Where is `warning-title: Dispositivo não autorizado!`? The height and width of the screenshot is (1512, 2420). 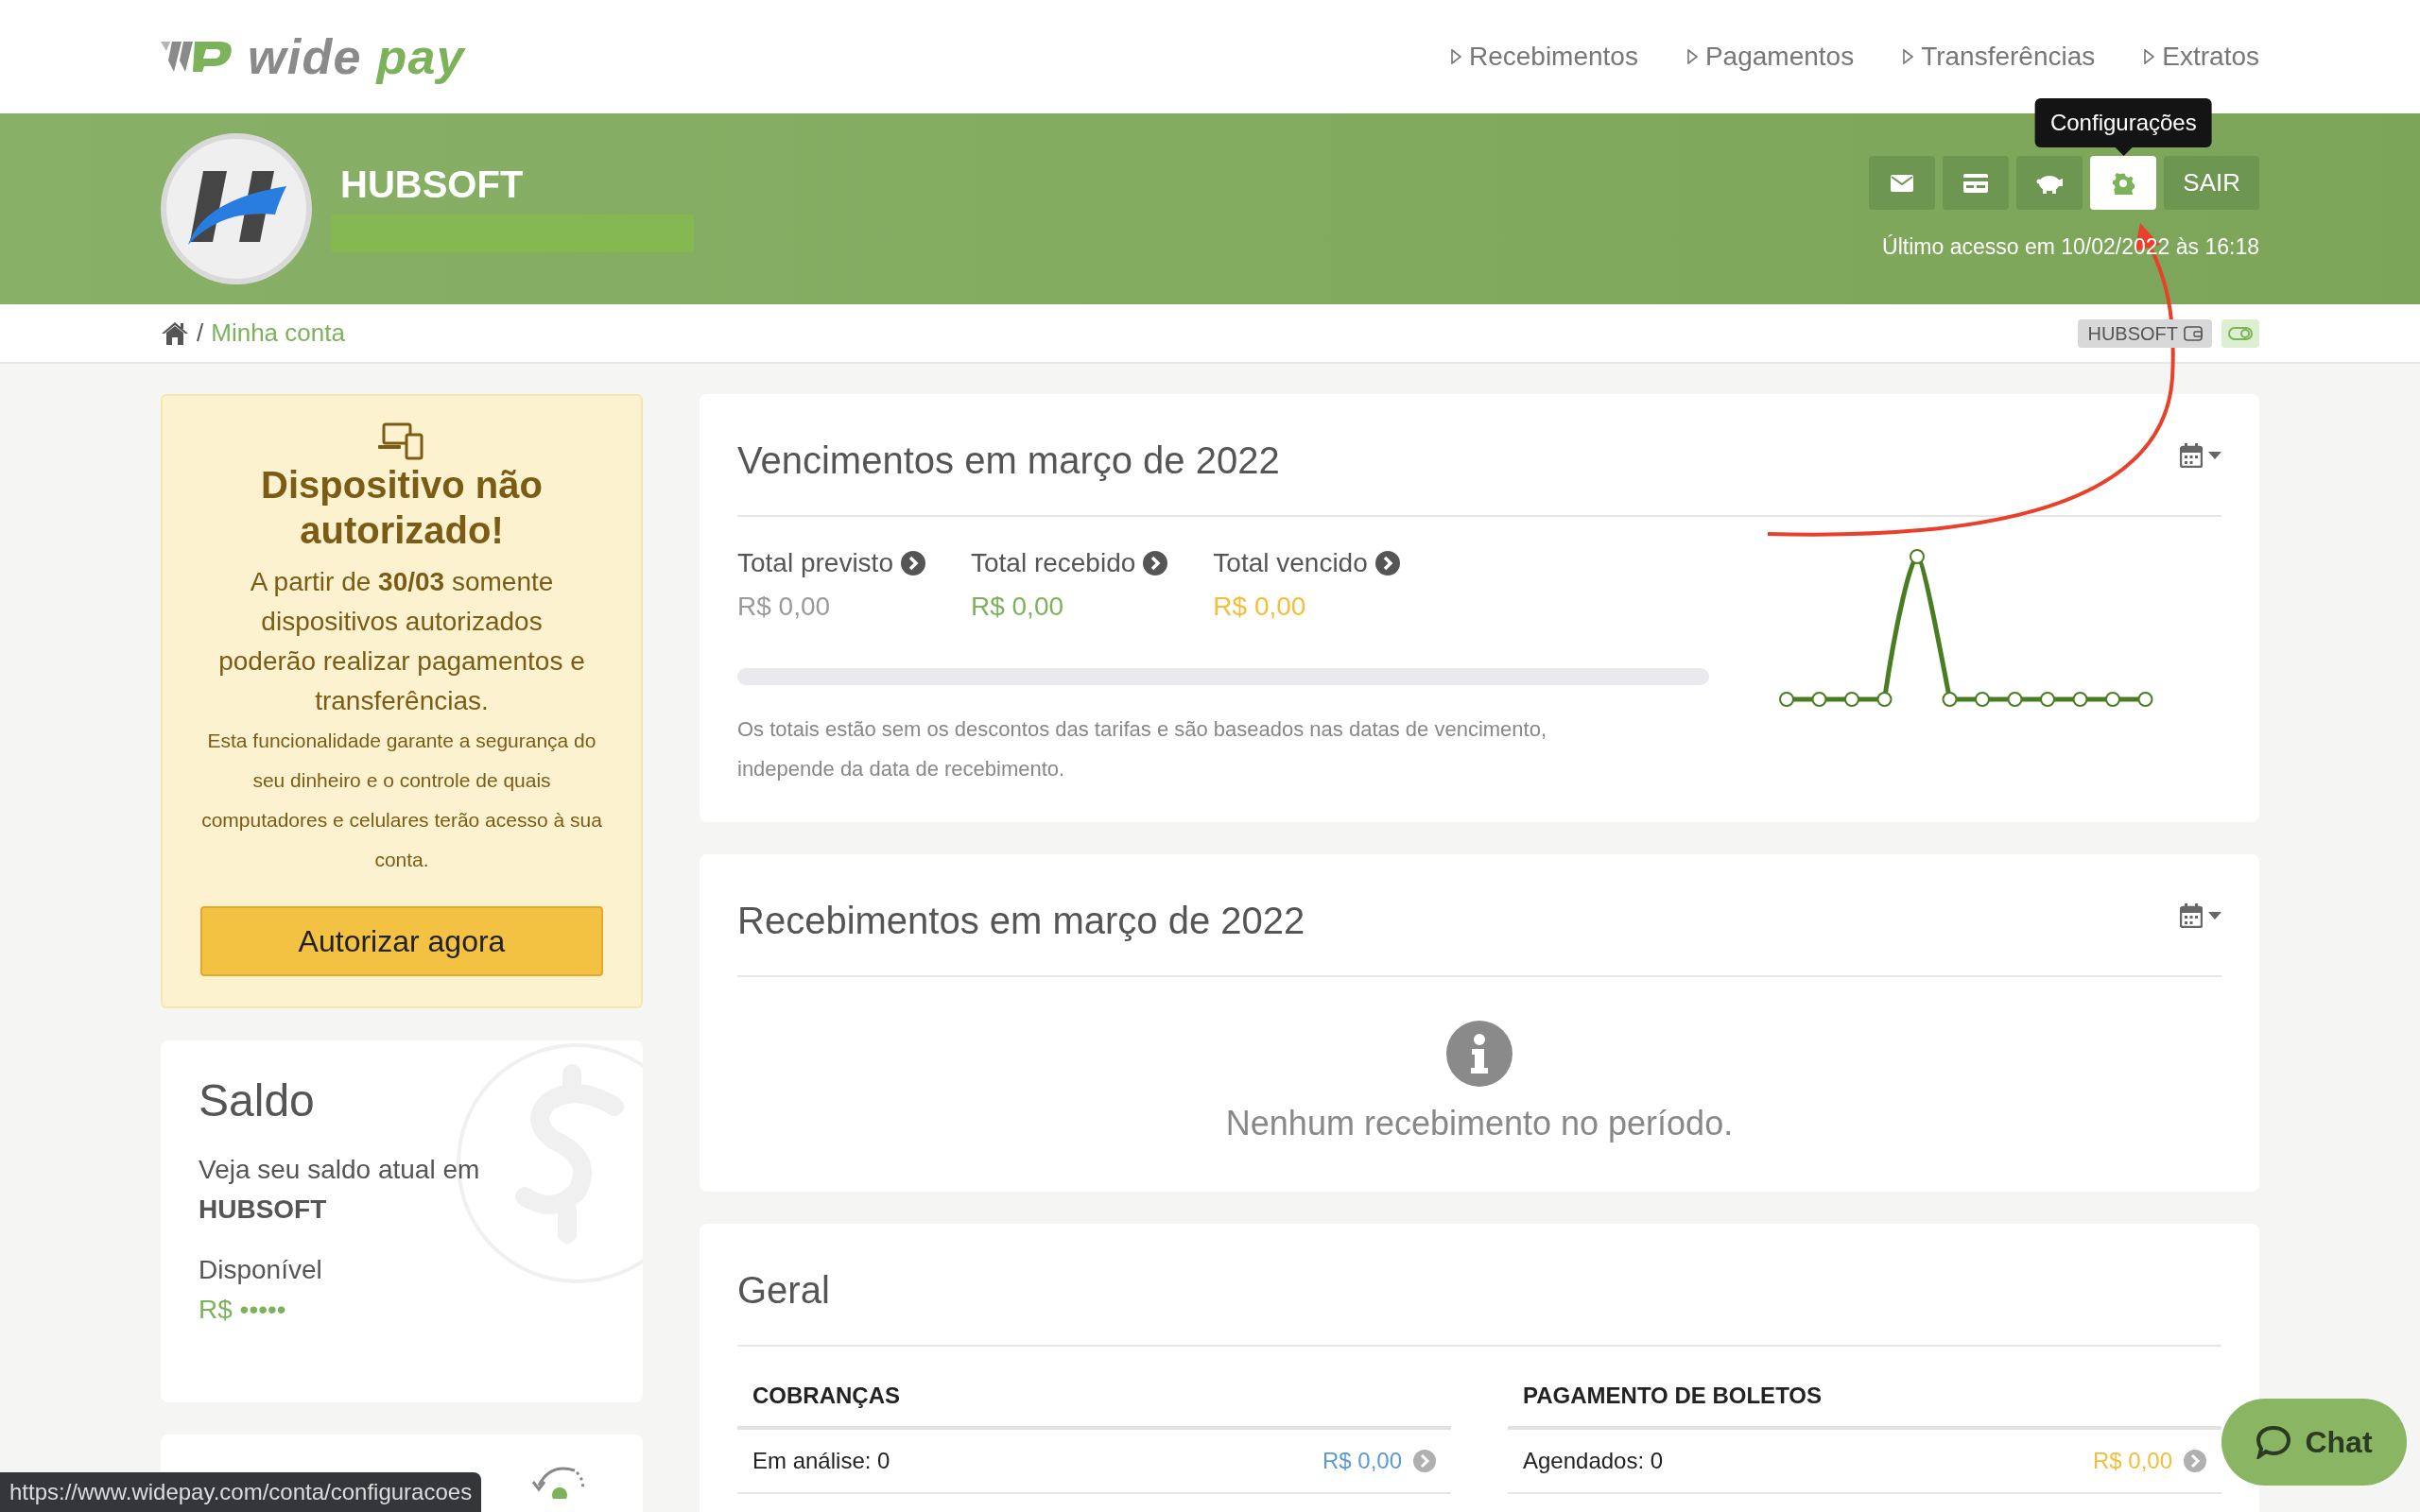 warning-title: Dispositivo não autorizado! is located at coordinates (402, 508).